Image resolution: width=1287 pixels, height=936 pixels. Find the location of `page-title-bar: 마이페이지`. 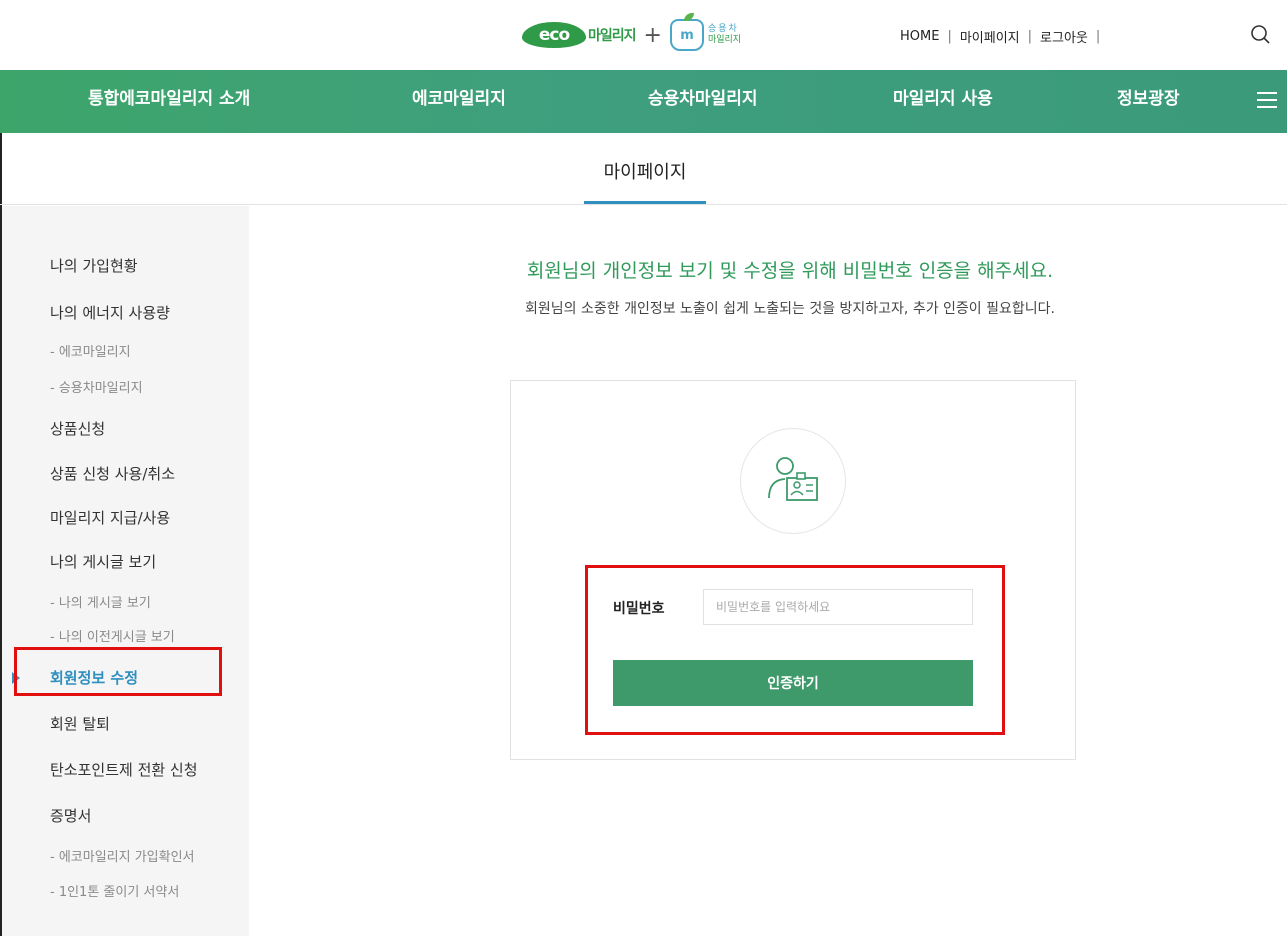

page-title-bar: 마이페이지 is located at coordinates (643, 169).